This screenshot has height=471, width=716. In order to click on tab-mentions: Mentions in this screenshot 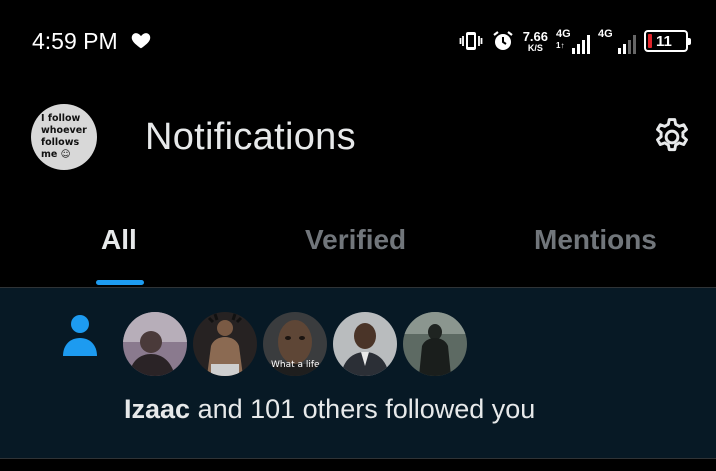, I will do `click(595, 240)`.